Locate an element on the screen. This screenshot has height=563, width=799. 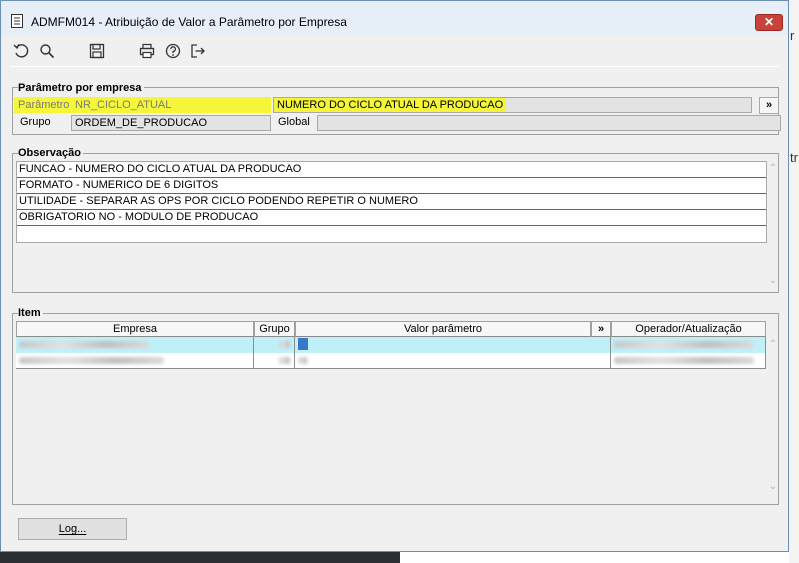
observacao-group-title: Observação is located at coordinates (50, 153).